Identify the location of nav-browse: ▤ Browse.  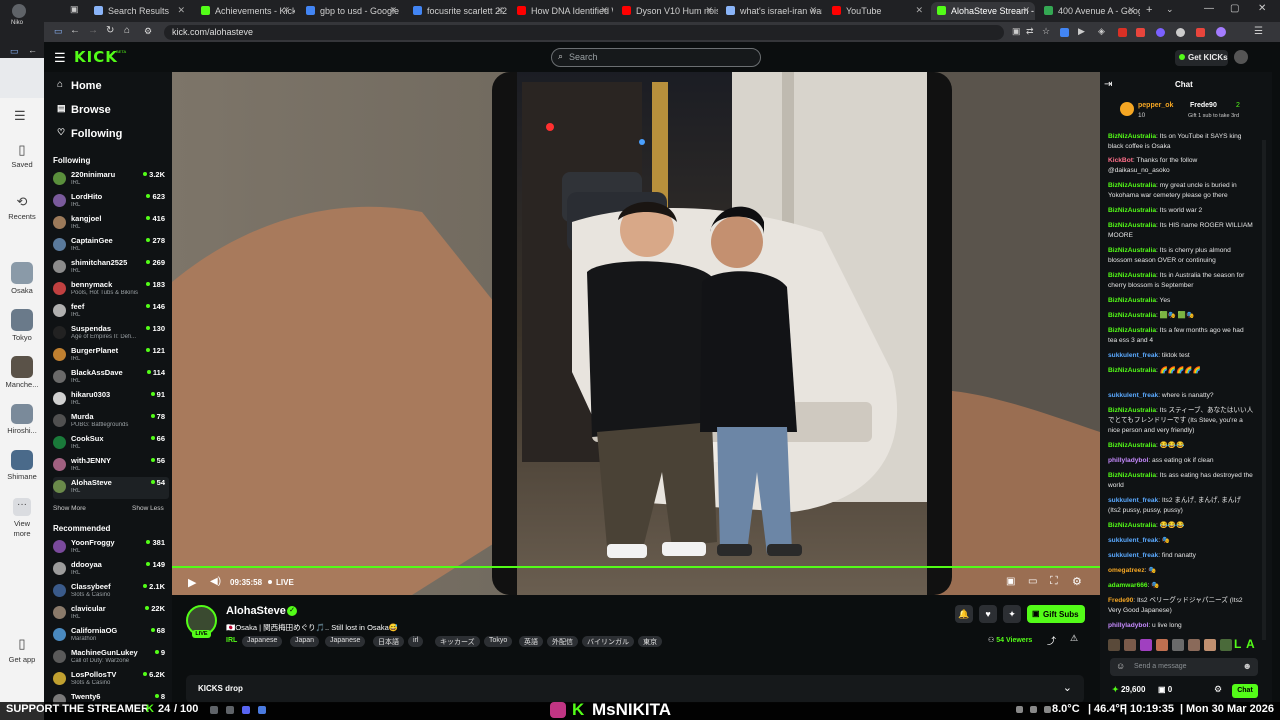
(84, 109).